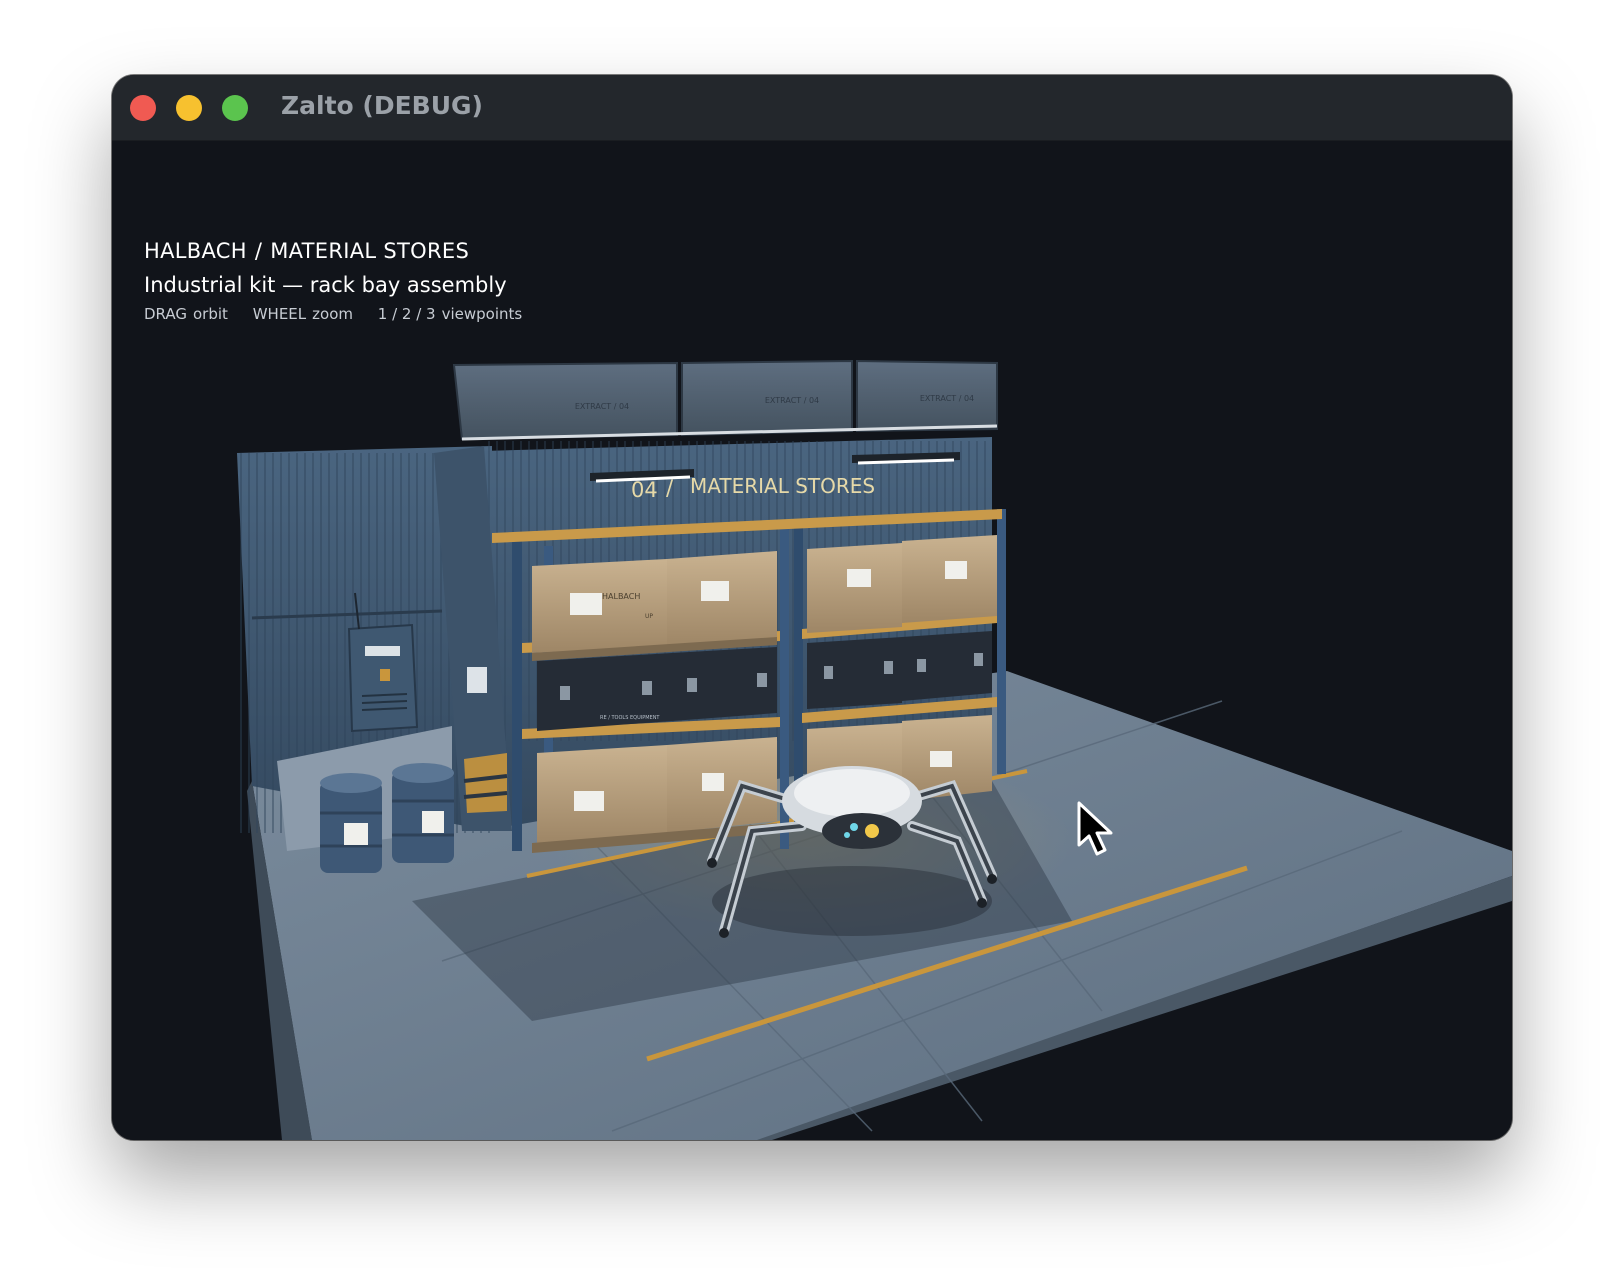  I want to click on control-action-viewpoints: viewpoints, so click(482, 314).